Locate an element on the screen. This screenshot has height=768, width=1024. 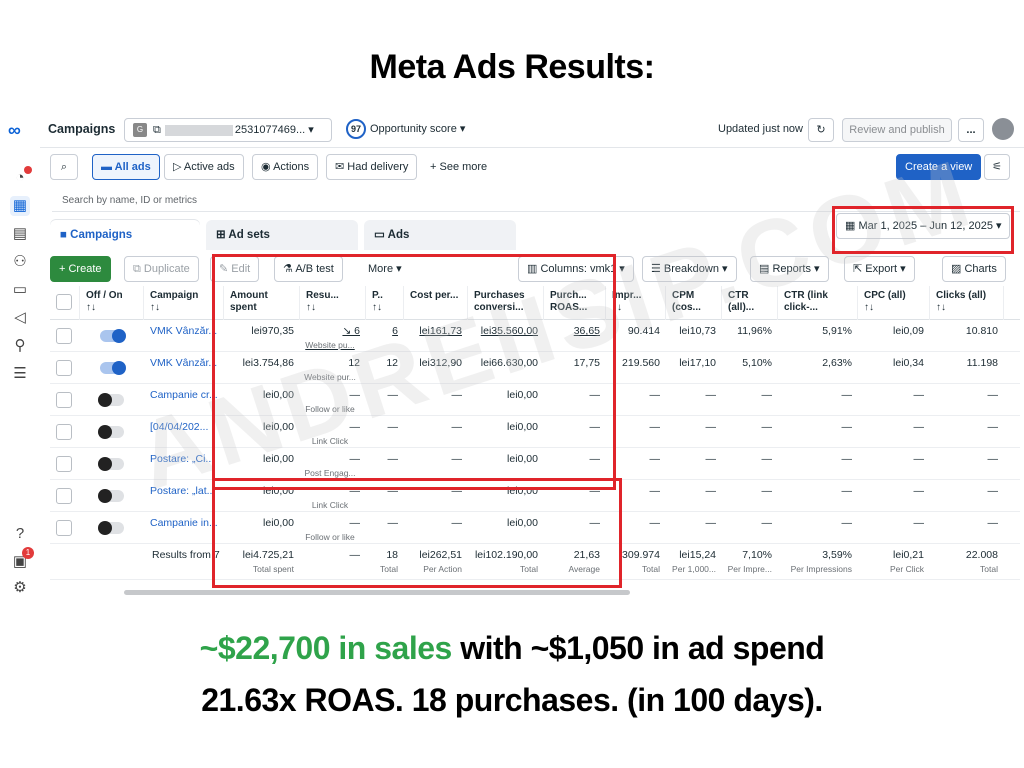
search-input: Search by name, ID or metrics is located at coordinates (536, 201).